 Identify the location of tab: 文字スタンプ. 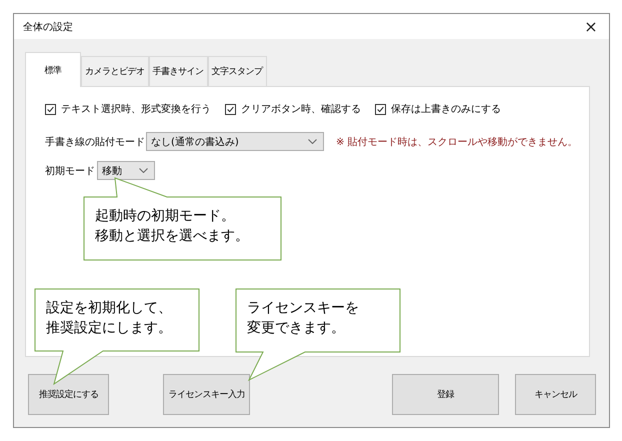
(237, 71).